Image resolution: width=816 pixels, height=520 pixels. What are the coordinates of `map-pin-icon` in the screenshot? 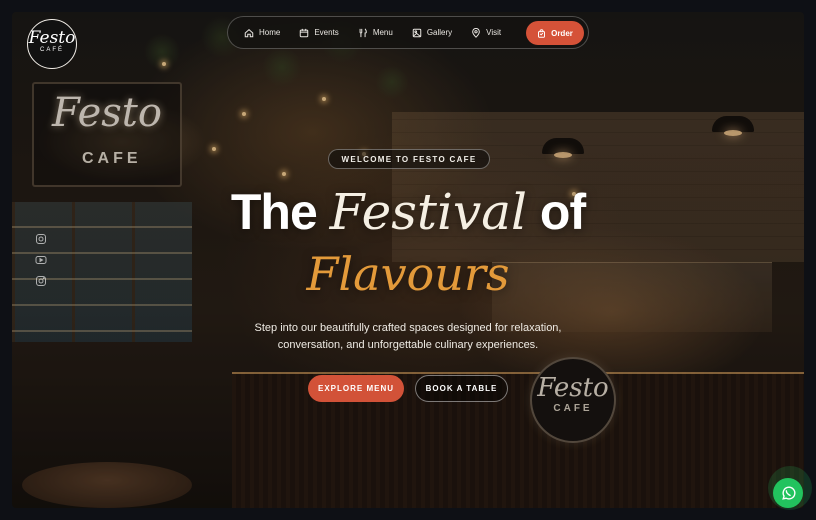 It's located at (476, 32).